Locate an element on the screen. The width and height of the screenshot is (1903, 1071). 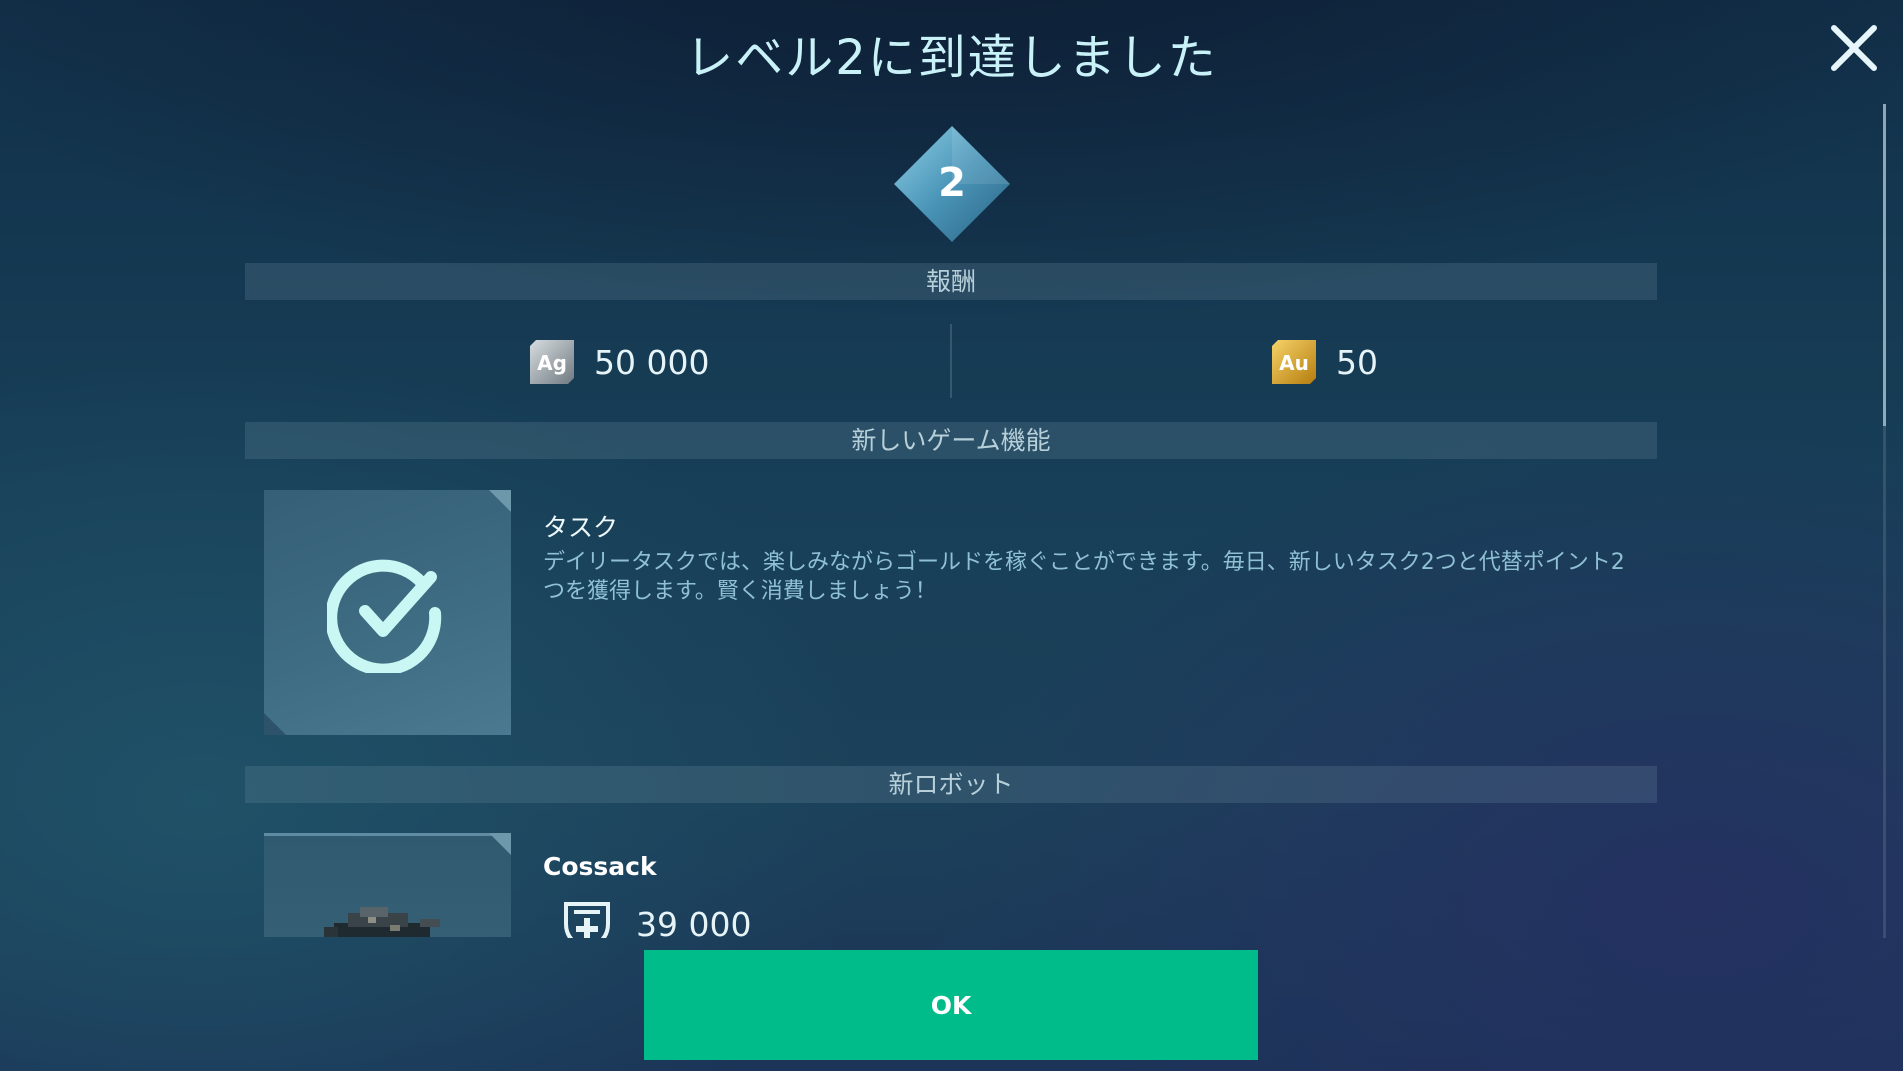
reward-gold: Au 50 is located at coordinates (1325, 362).